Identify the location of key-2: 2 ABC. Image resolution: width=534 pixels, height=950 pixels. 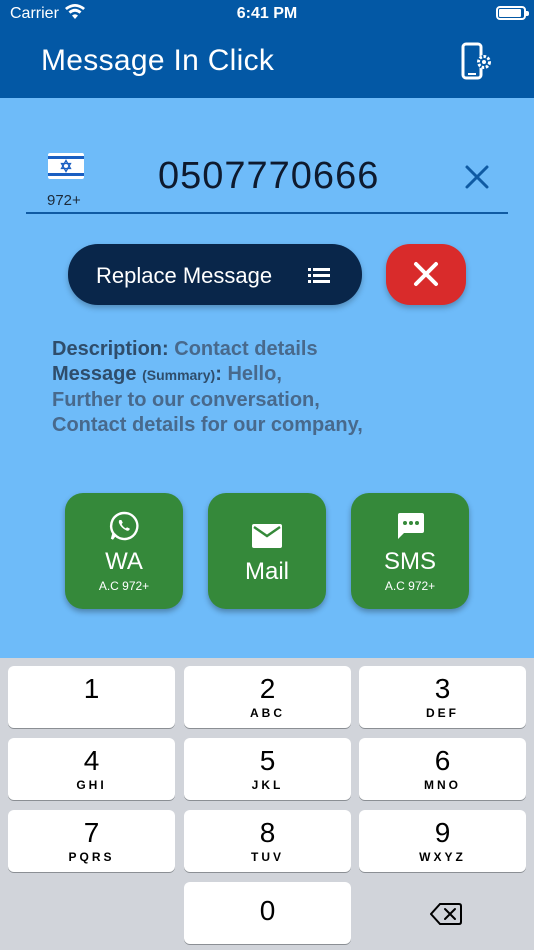
(267, 697).